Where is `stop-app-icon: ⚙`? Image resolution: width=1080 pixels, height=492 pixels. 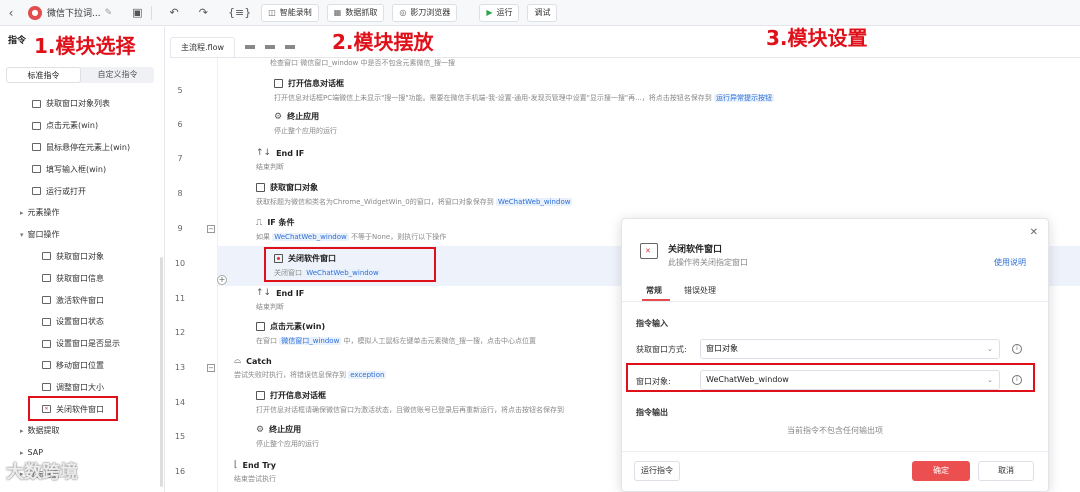
stop-app-icon: ⚙ is located at coordinates (260, 429).